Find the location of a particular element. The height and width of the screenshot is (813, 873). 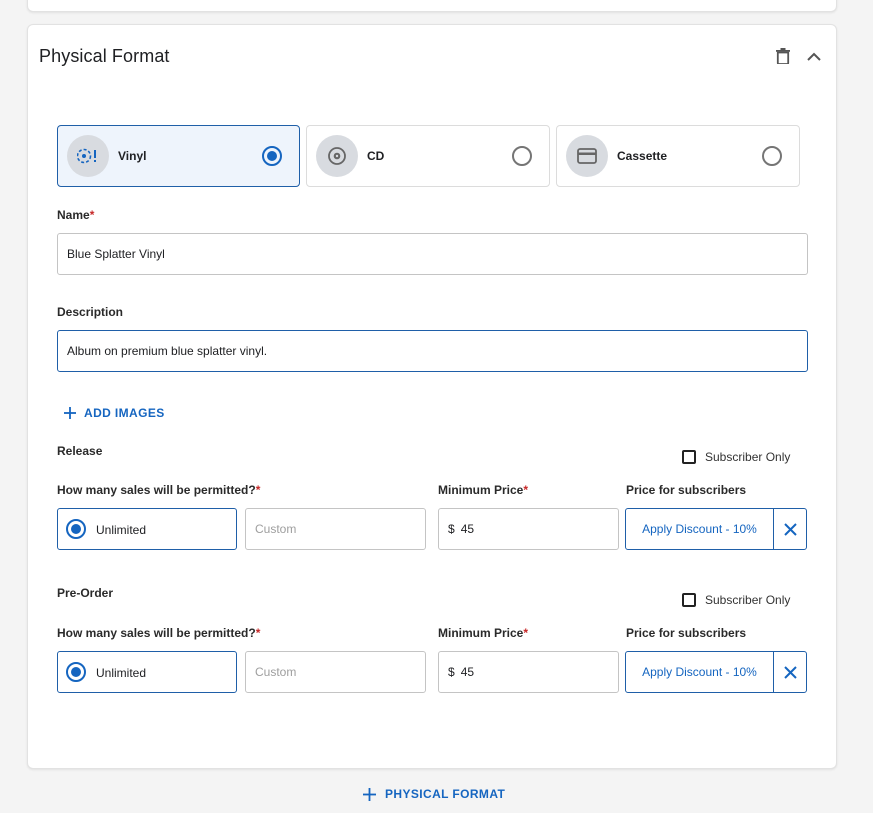

release-min-price-label: Minimum Price* is located at coordinates (483, 490).